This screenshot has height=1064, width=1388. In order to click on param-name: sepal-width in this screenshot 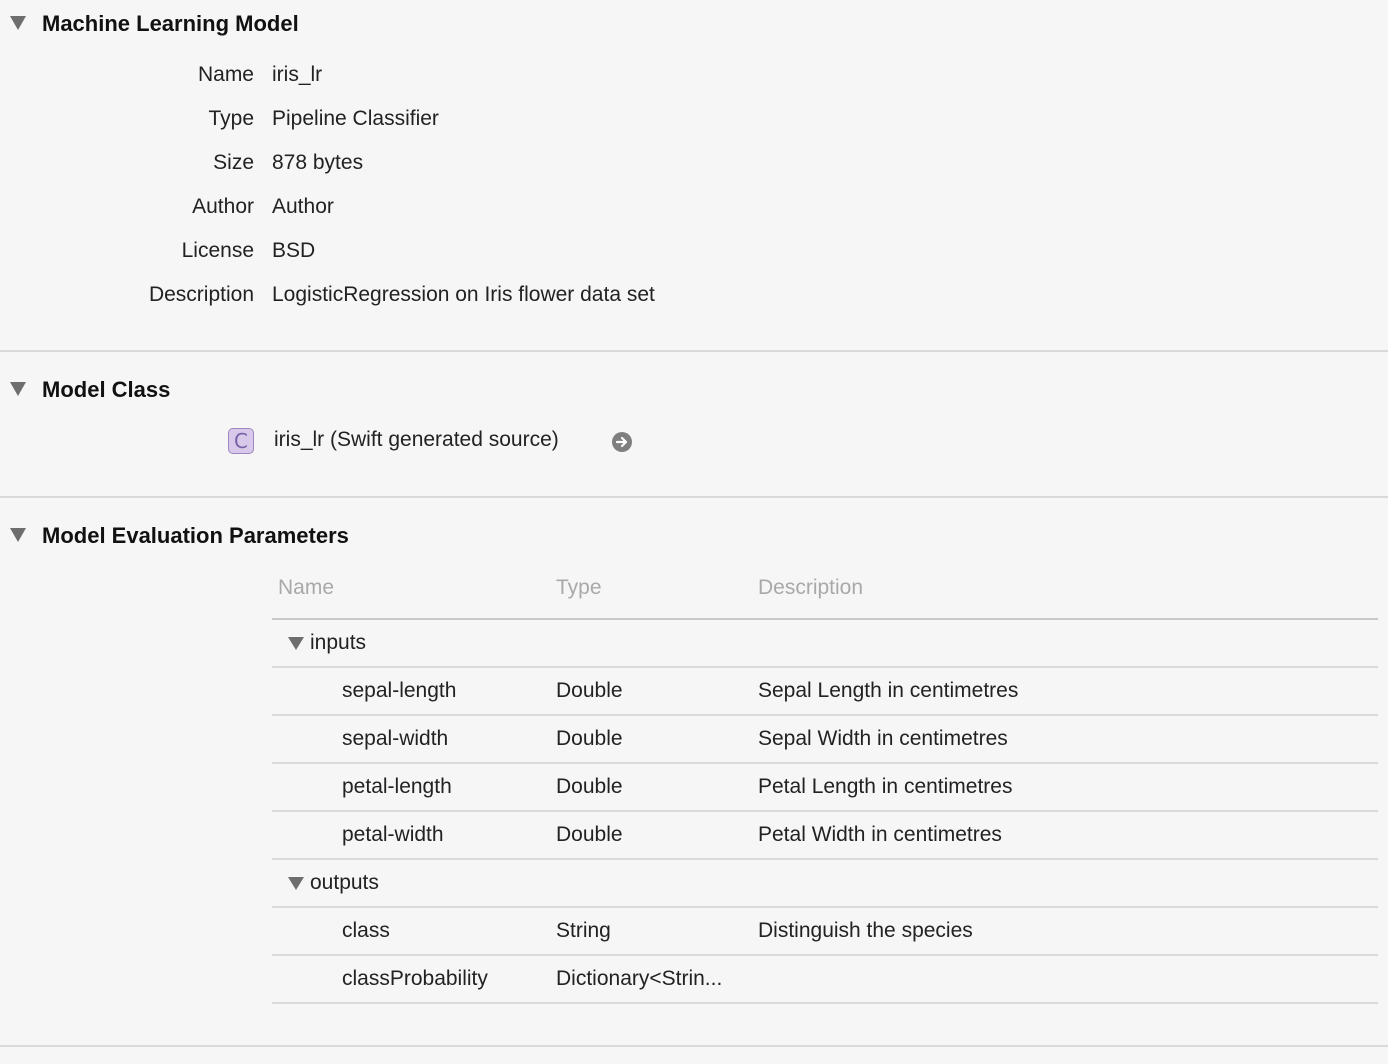, I will do `click(395, 738)`.